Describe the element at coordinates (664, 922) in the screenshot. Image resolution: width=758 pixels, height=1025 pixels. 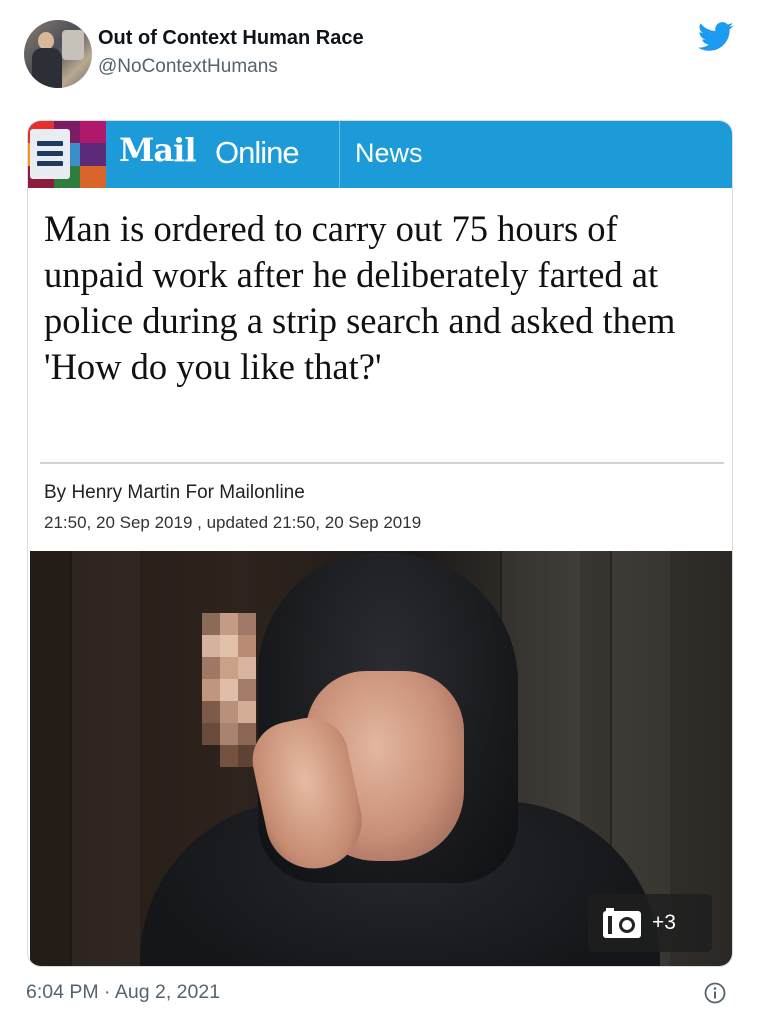
I see `gallery-count: +3` at that location.